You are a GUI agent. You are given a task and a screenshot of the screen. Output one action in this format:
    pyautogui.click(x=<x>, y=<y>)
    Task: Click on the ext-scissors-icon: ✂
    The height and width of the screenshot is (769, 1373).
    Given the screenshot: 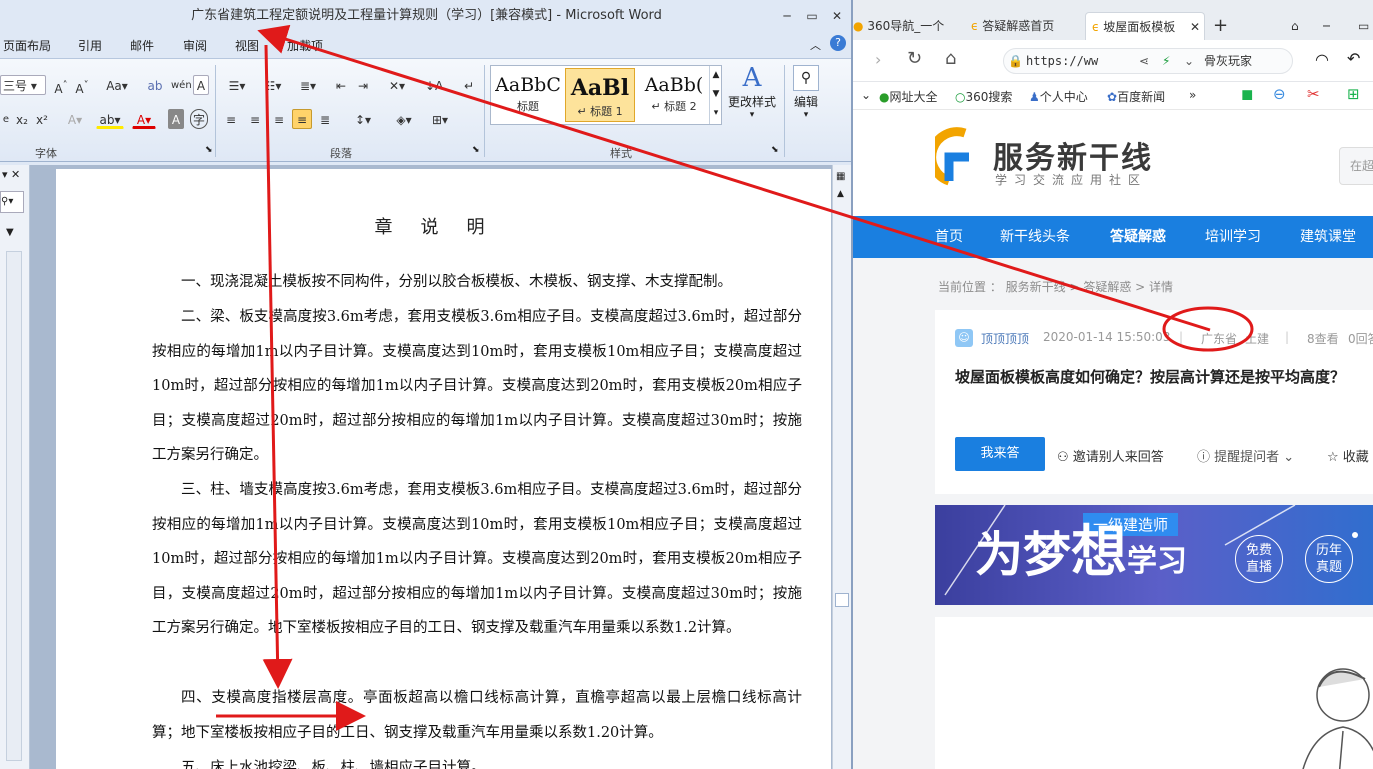 What is the action you would take?
    pyautogui.click(x=1313, y=94)
    